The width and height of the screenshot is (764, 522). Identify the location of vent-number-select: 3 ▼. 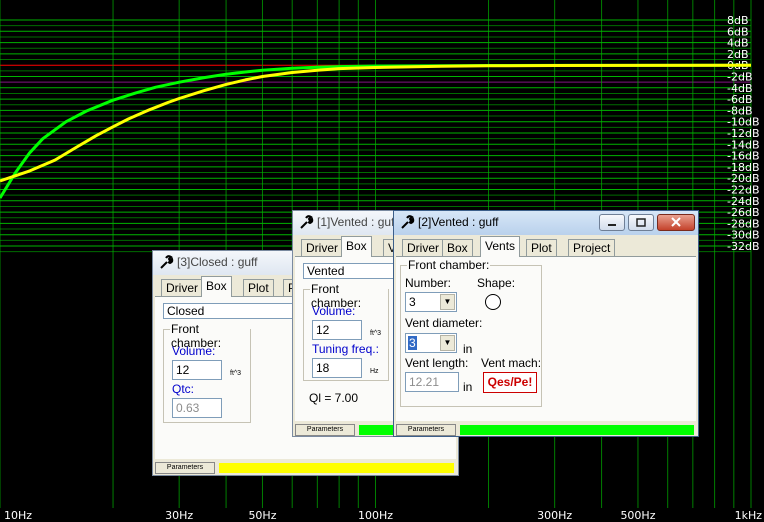
(431, 302).